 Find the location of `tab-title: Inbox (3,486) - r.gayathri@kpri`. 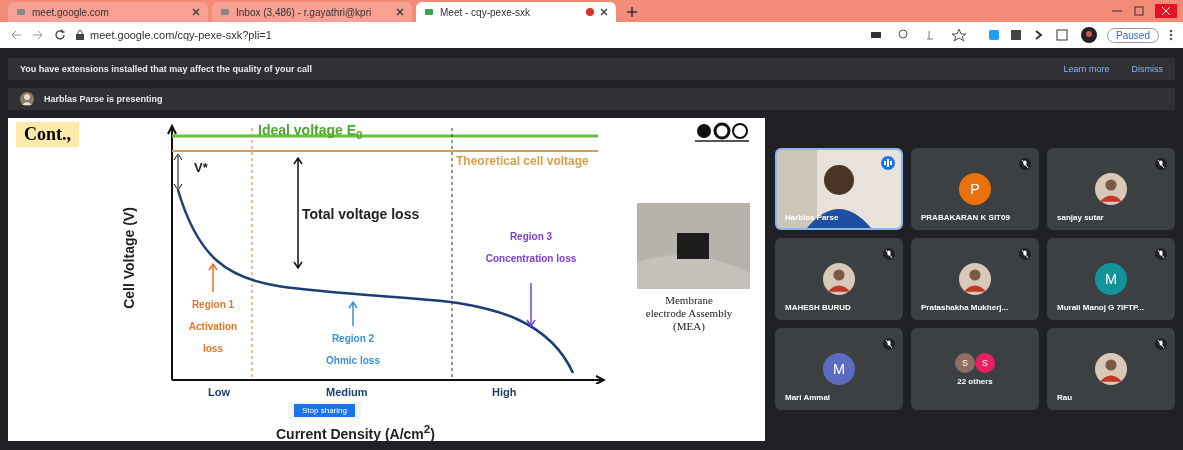

tab-title: Inbox (3,486) - r.gayathri@kpri is located at coordinates (304, 12).